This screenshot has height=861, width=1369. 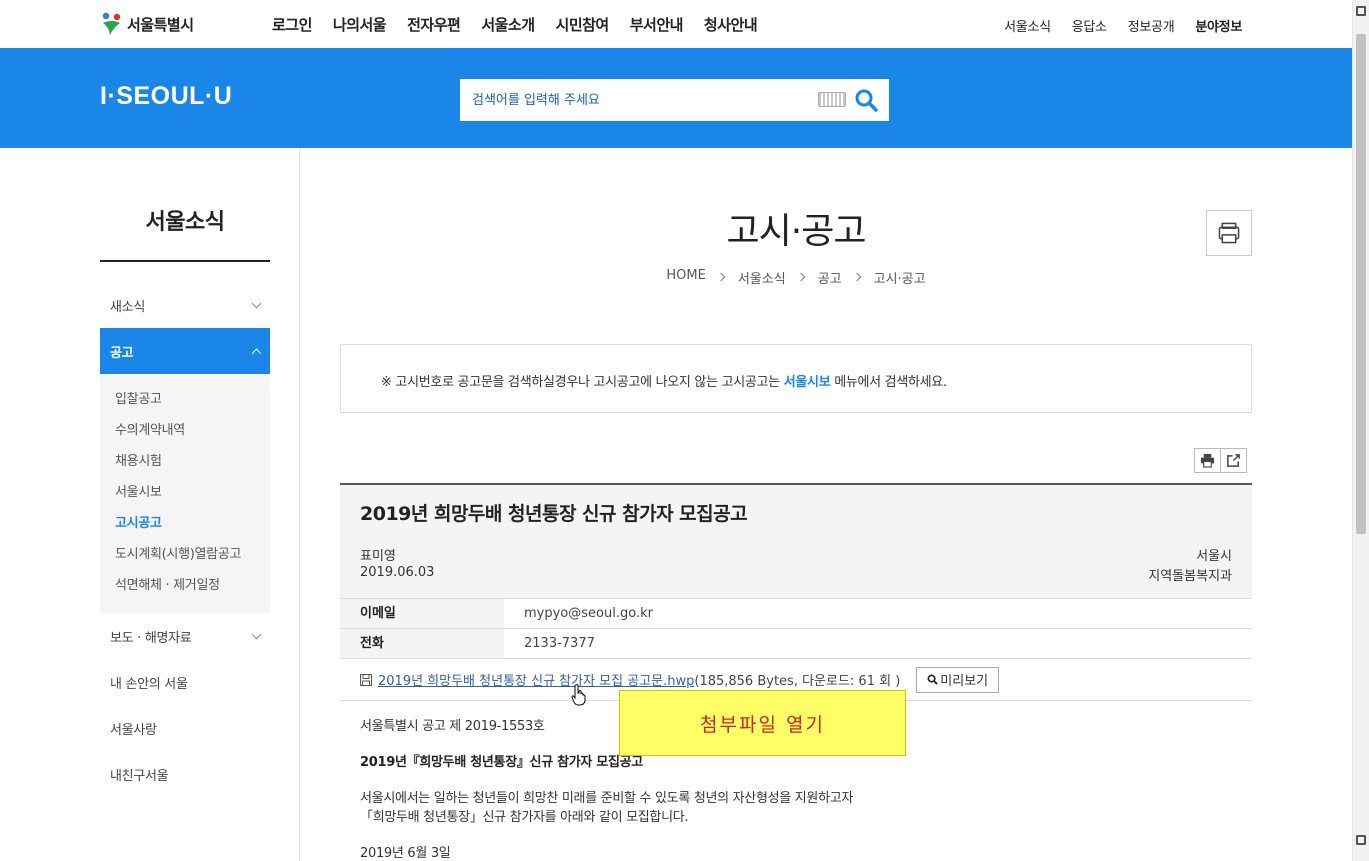 I want to click on body-date: 2019년 6월 3일, so click(x=405, y=853).